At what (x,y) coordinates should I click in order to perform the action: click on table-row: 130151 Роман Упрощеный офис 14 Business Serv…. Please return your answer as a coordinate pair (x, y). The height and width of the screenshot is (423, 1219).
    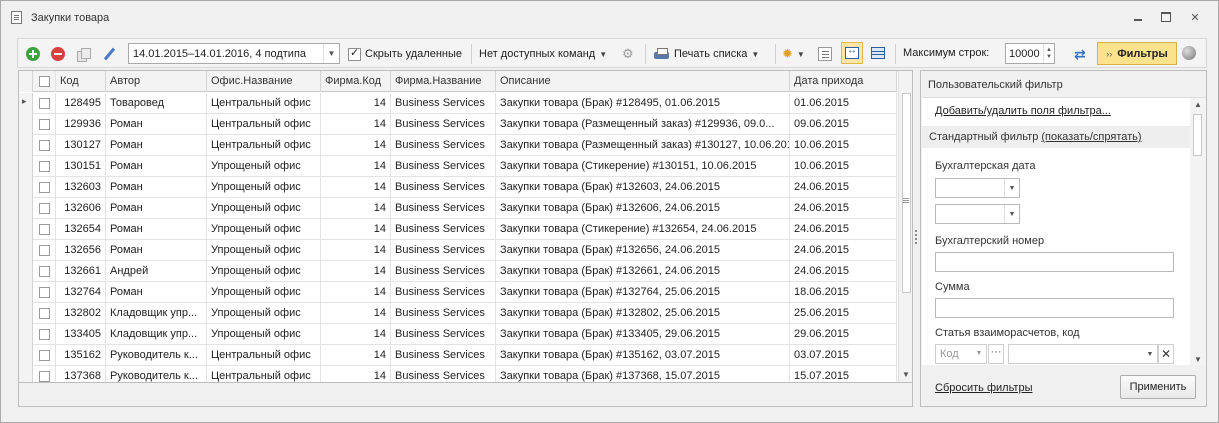
    Looking at the image, I should click on (458, 166).